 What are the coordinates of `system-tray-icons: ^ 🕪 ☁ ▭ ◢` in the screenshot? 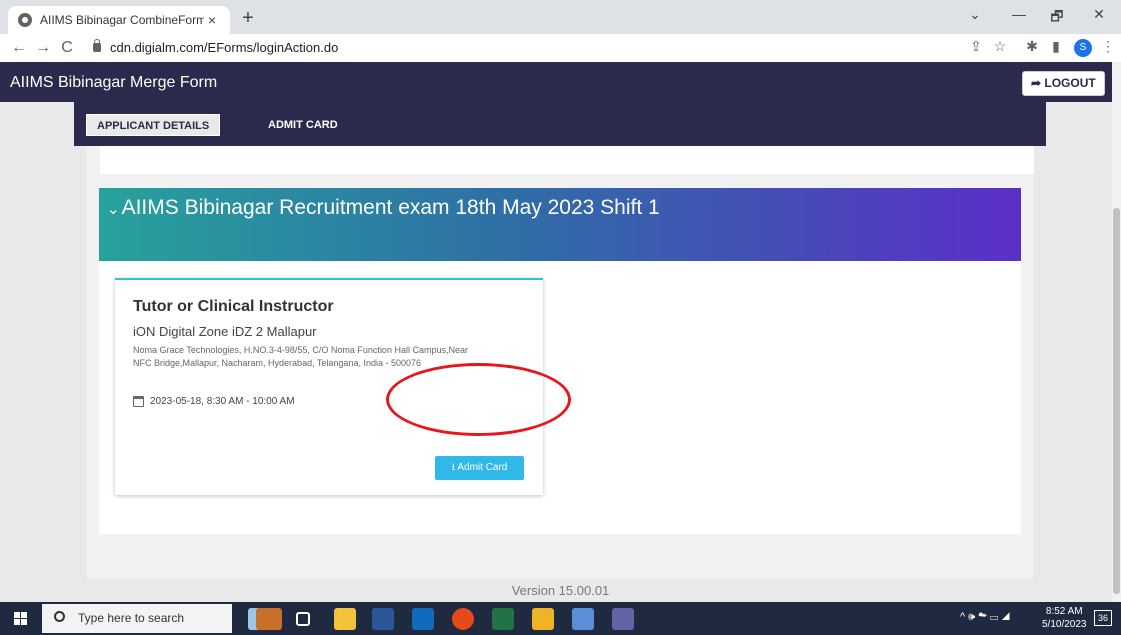 It's located at (985, 617).